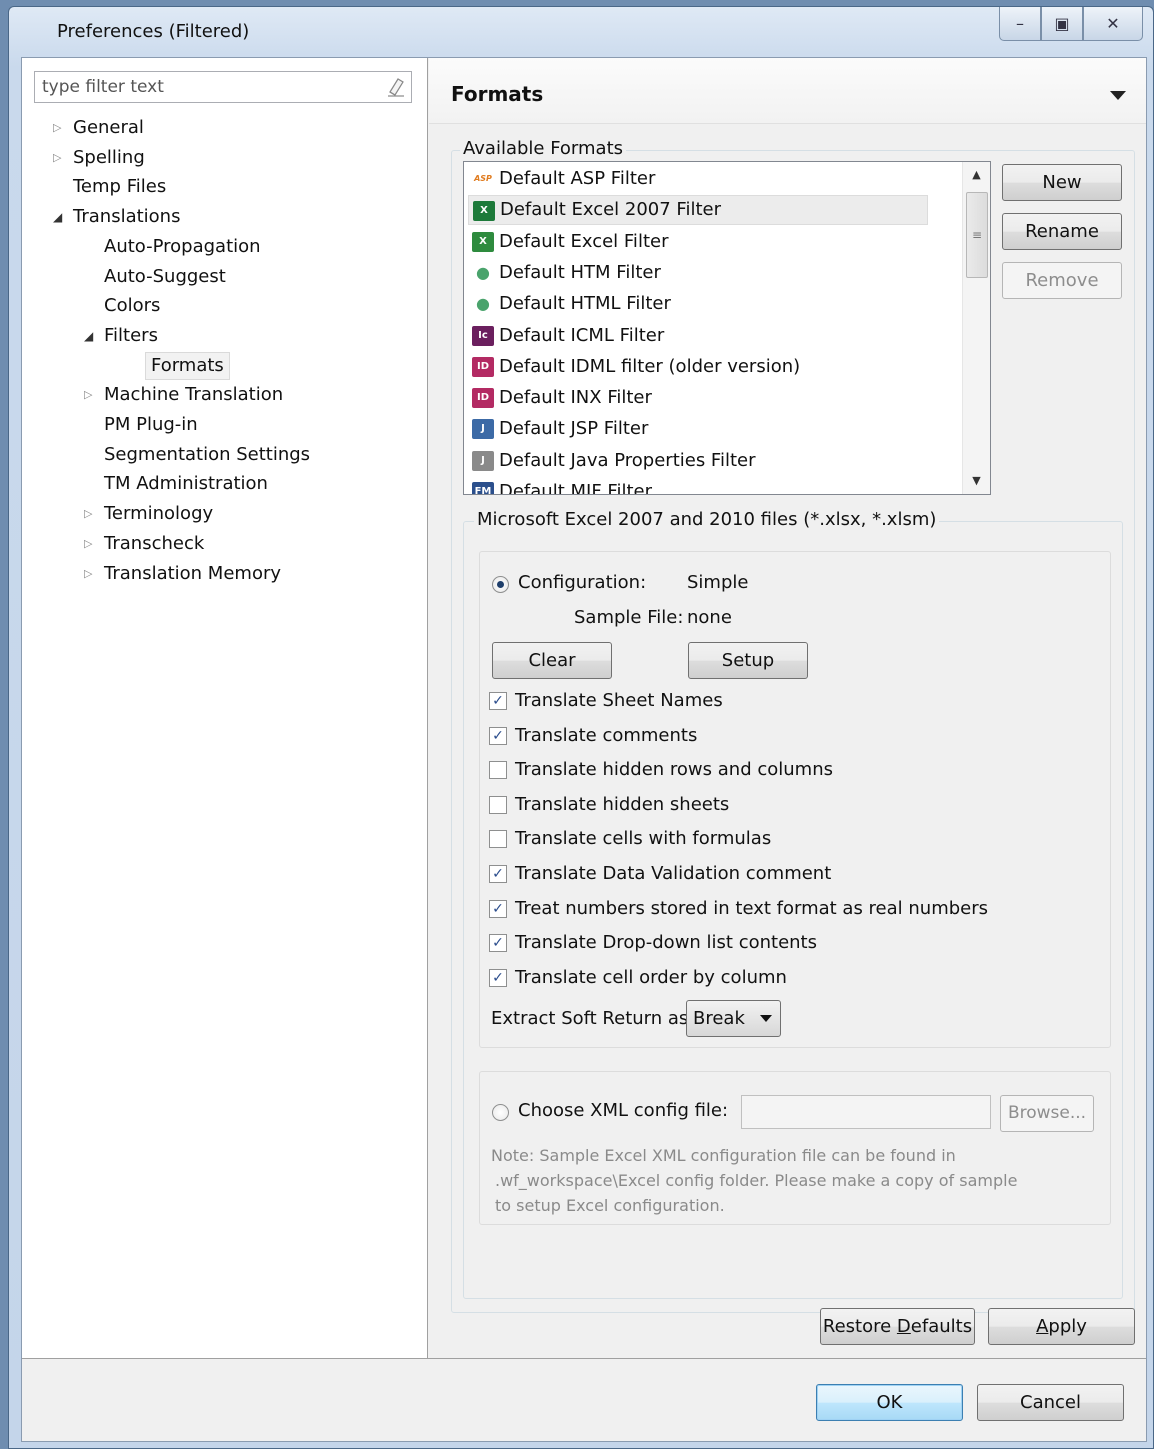 The width and height of the screenshot is (1154, 1449). Describe the element at coordinates (1050, 1402) in the screenshot. I see `cancel-button: Cancel` at that location.